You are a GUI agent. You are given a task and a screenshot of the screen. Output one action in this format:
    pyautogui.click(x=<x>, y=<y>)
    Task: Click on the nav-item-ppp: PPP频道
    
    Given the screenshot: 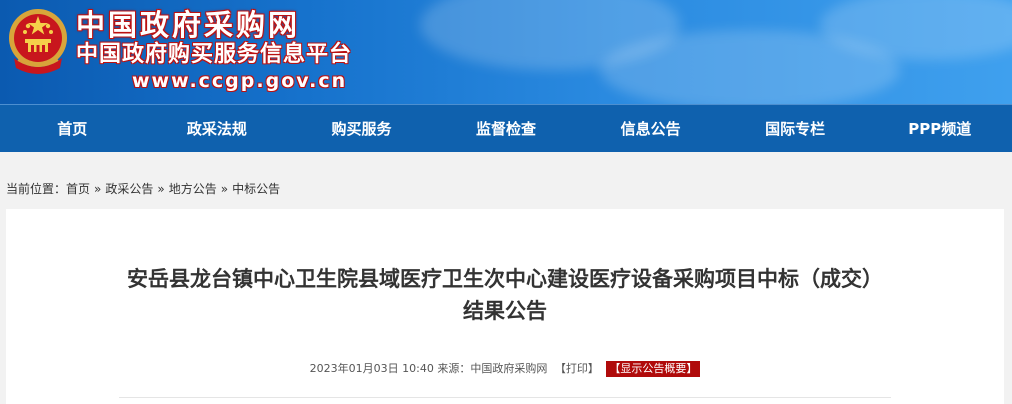 What is the action you would take?
    pyautogui.click(x=939, y=129)
    